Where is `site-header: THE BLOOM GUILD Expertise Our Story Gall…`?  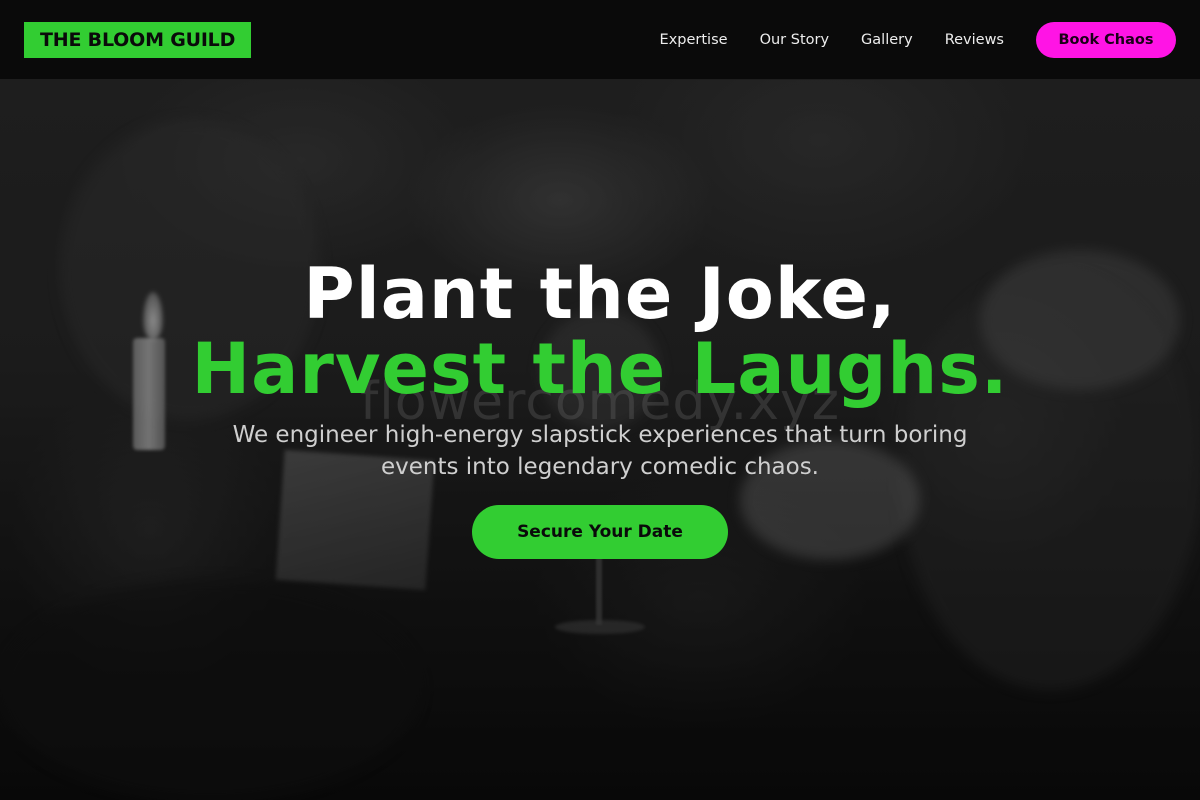 site-header: THE BLOOM GUILD Expertise Our Story Gall… is located at coordinates (600, 40).